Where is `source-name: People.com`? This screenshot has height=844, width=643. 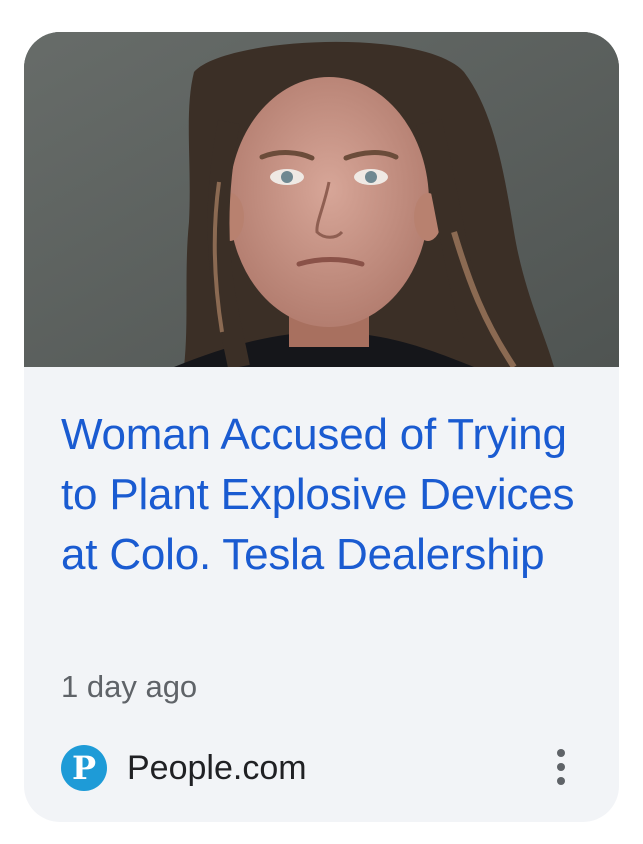 source-name: People.com is located at coordinates (217, 768).